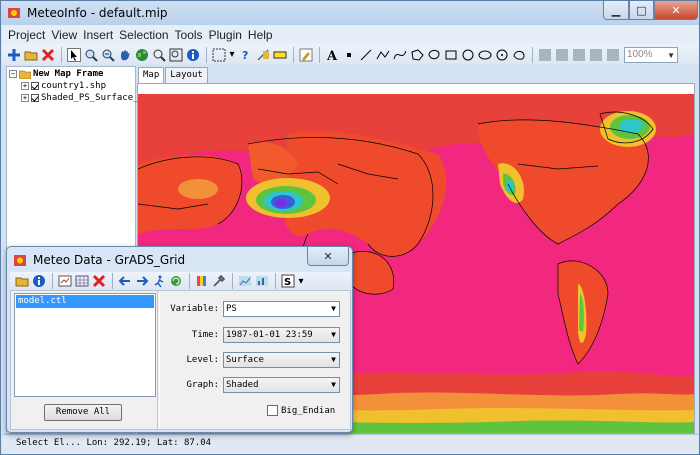 The height and width of the screenshot is (455, 700). I want to click on line-icon, so click(365, 54).